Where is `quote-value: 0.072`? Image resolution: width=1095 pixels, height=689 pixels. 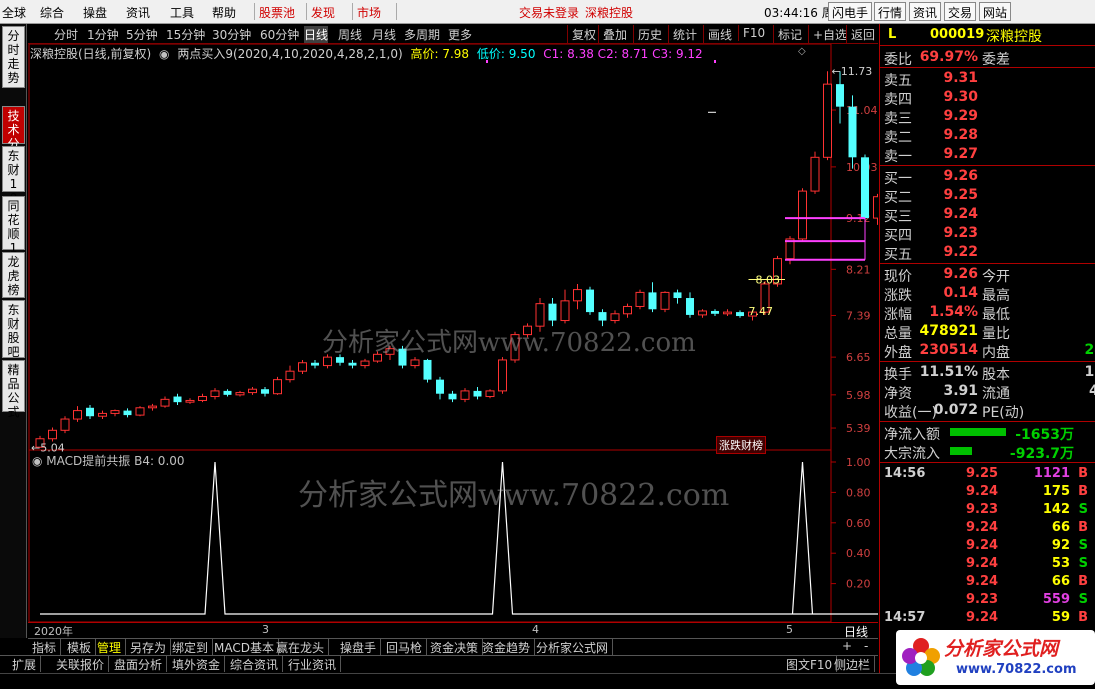
quote-value: 0.072 is located at coordinates (955, 410).